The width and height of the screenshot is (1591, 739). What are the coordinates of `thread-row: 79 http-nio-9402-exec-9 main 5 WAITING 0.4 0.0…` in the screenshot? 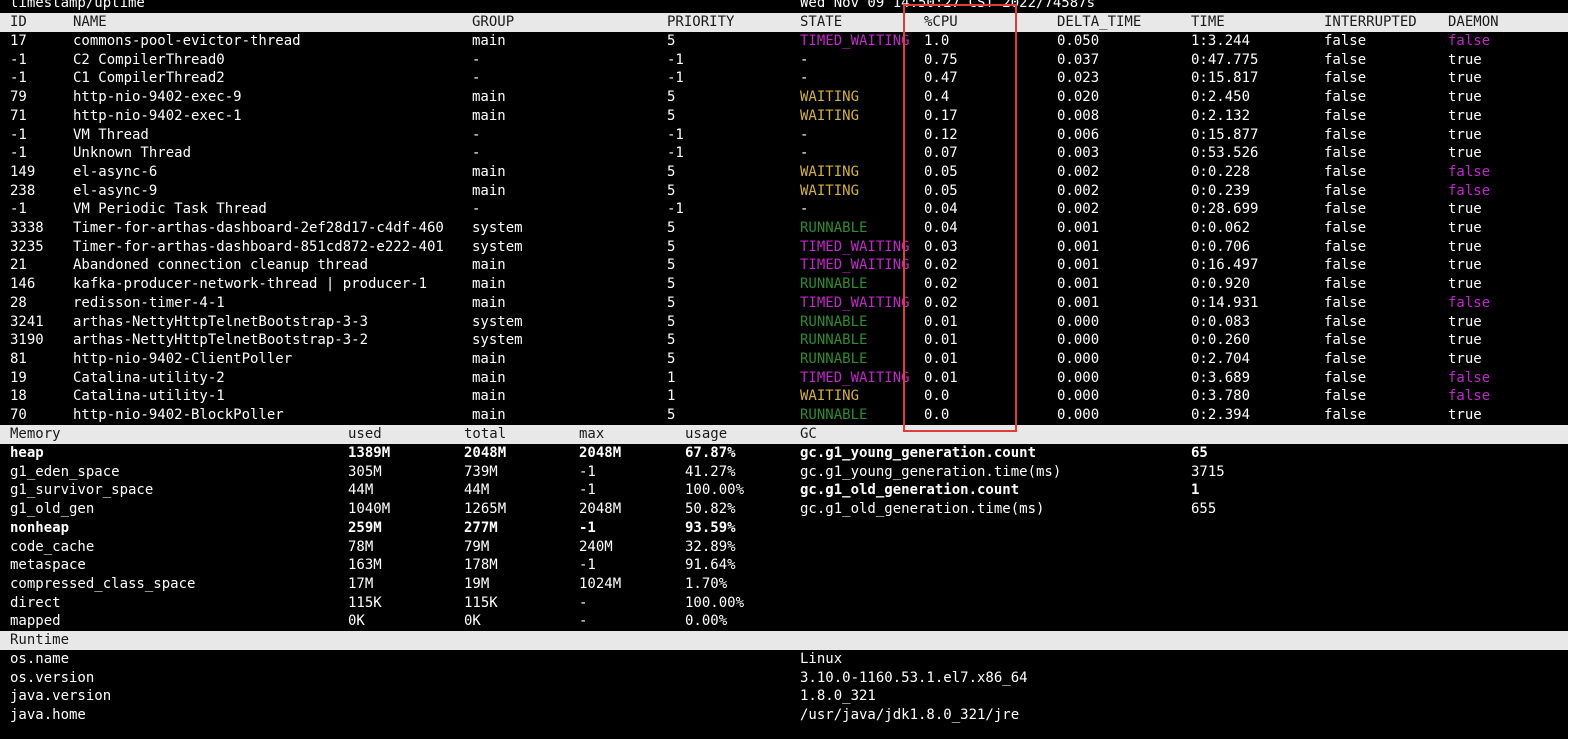 It's located at (784, 97).